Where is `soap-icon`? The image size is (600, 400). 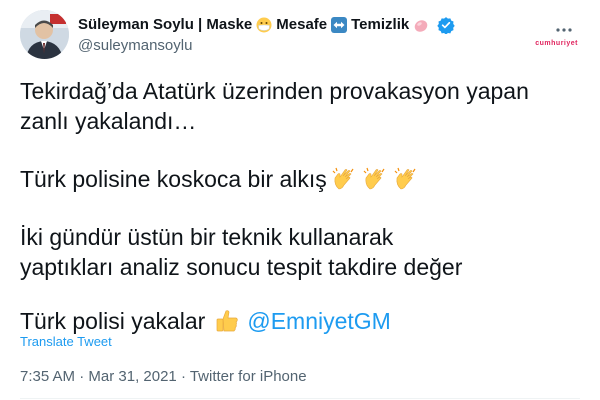 soap-icon is located at coordinates (421, 26).